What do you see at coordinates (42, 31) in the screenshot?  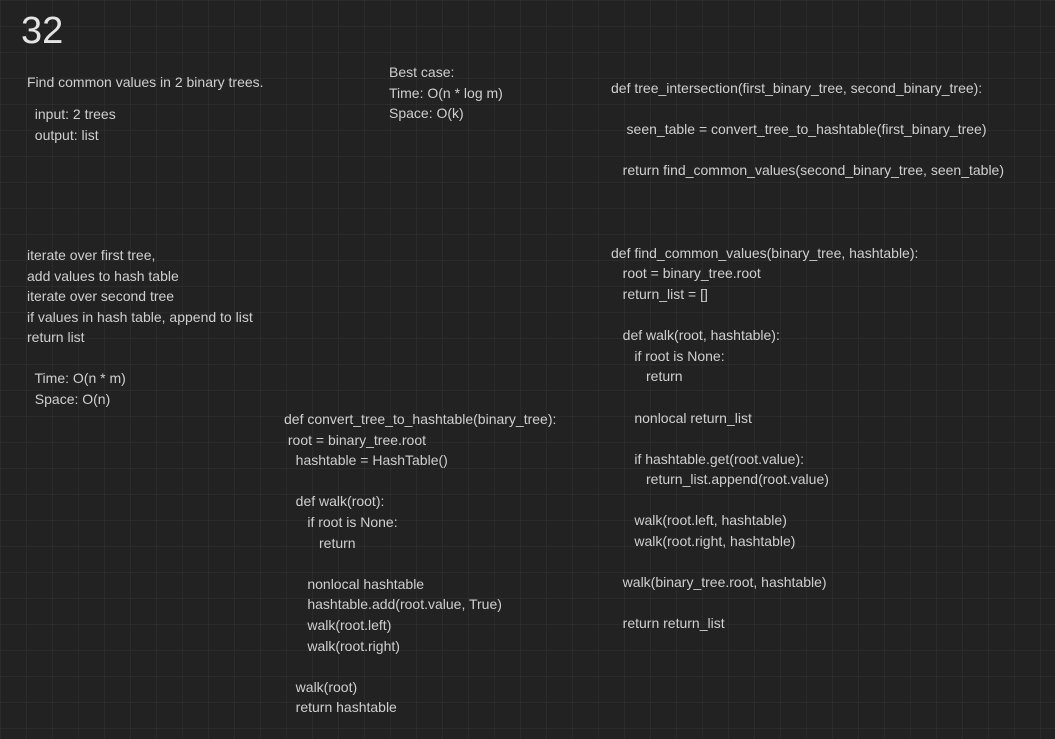 I see `page-number: 32` at bounding box center [42, 31].